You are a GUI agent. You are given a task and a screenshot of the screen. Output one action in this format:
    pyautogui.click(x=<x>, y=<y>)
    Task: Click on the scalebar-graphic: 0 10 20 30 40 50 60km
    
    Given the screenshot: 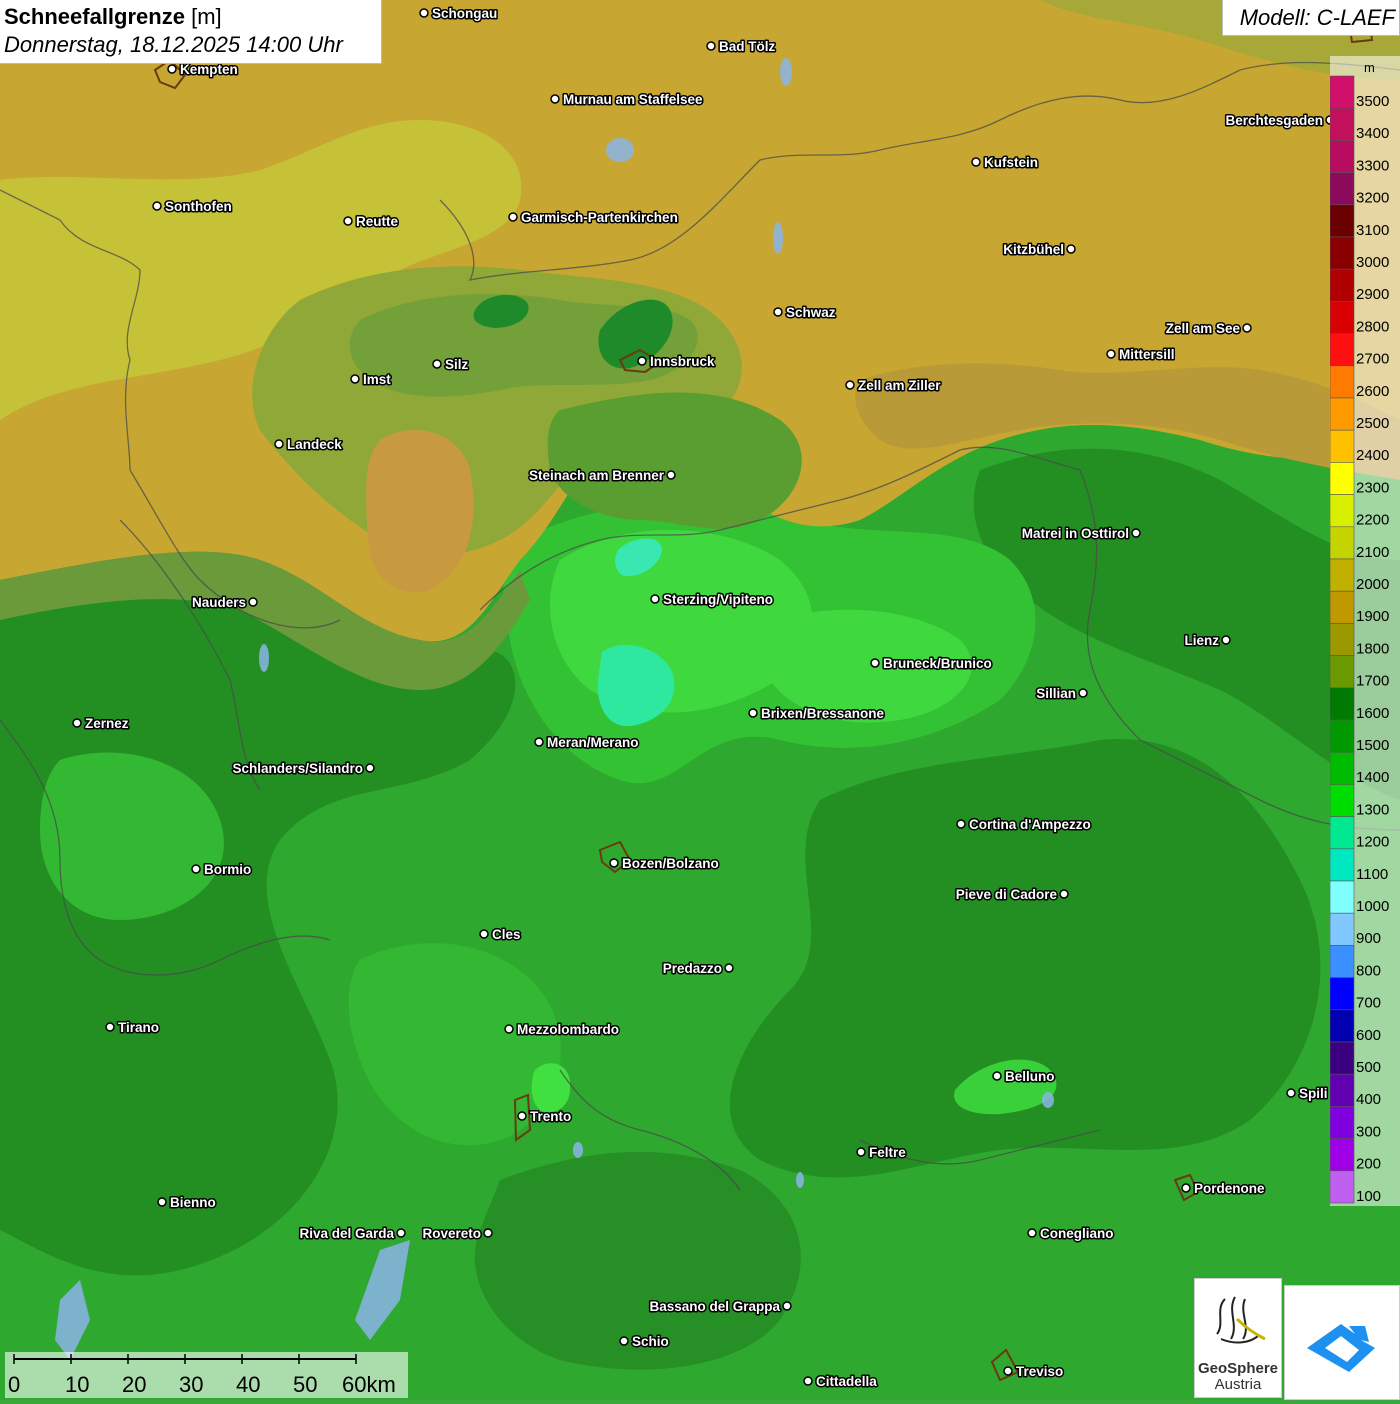 What is the action you would take?
    pyautogui.click(x=202, y=1375)
    